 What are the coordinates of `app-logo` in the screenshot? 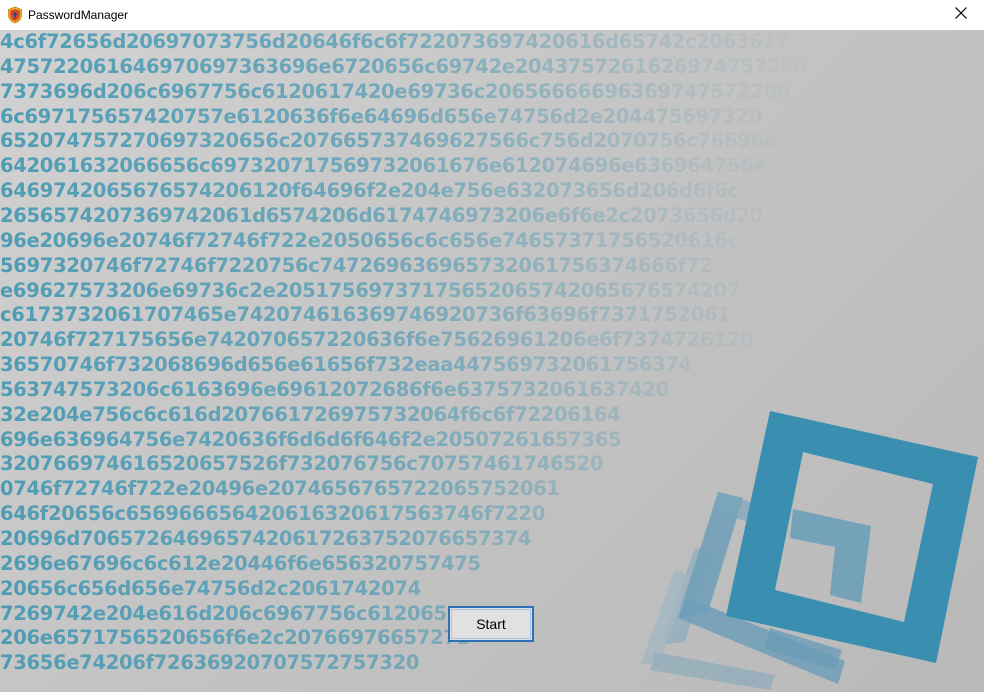 It's located at (809, 550).